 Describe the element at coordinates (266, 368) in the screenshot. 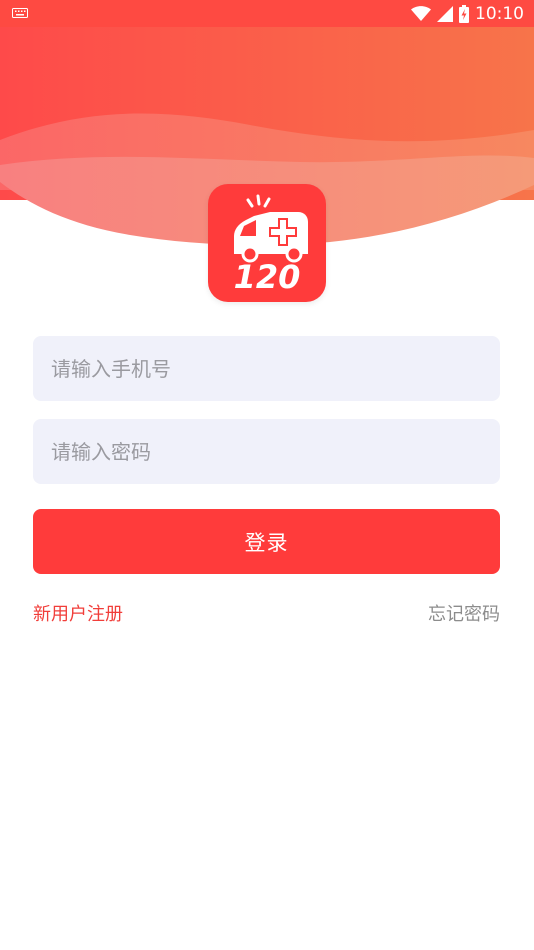

I see `phone-input` at that location.